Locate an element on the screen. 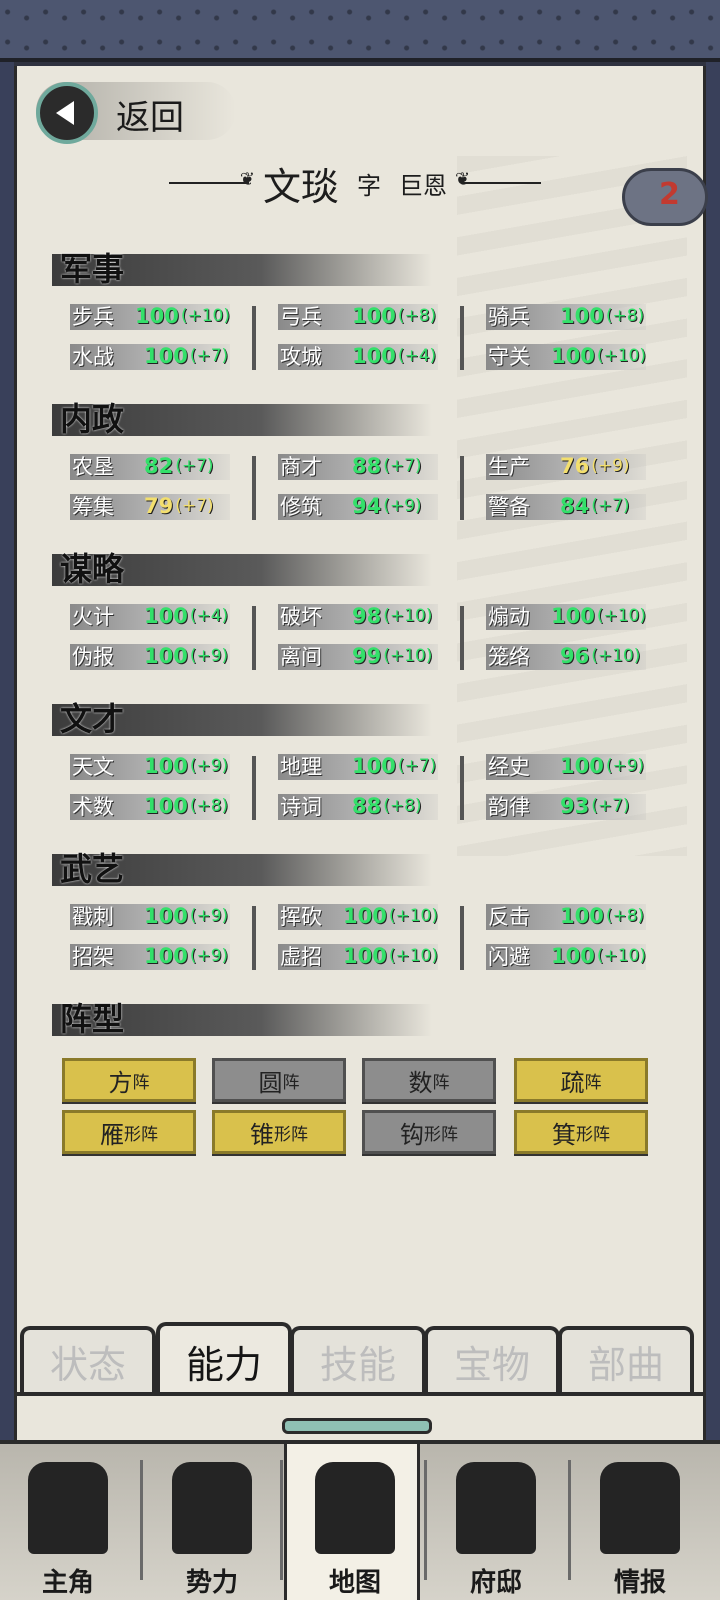  left-flourish-icon is located at coordinates (211, 179).